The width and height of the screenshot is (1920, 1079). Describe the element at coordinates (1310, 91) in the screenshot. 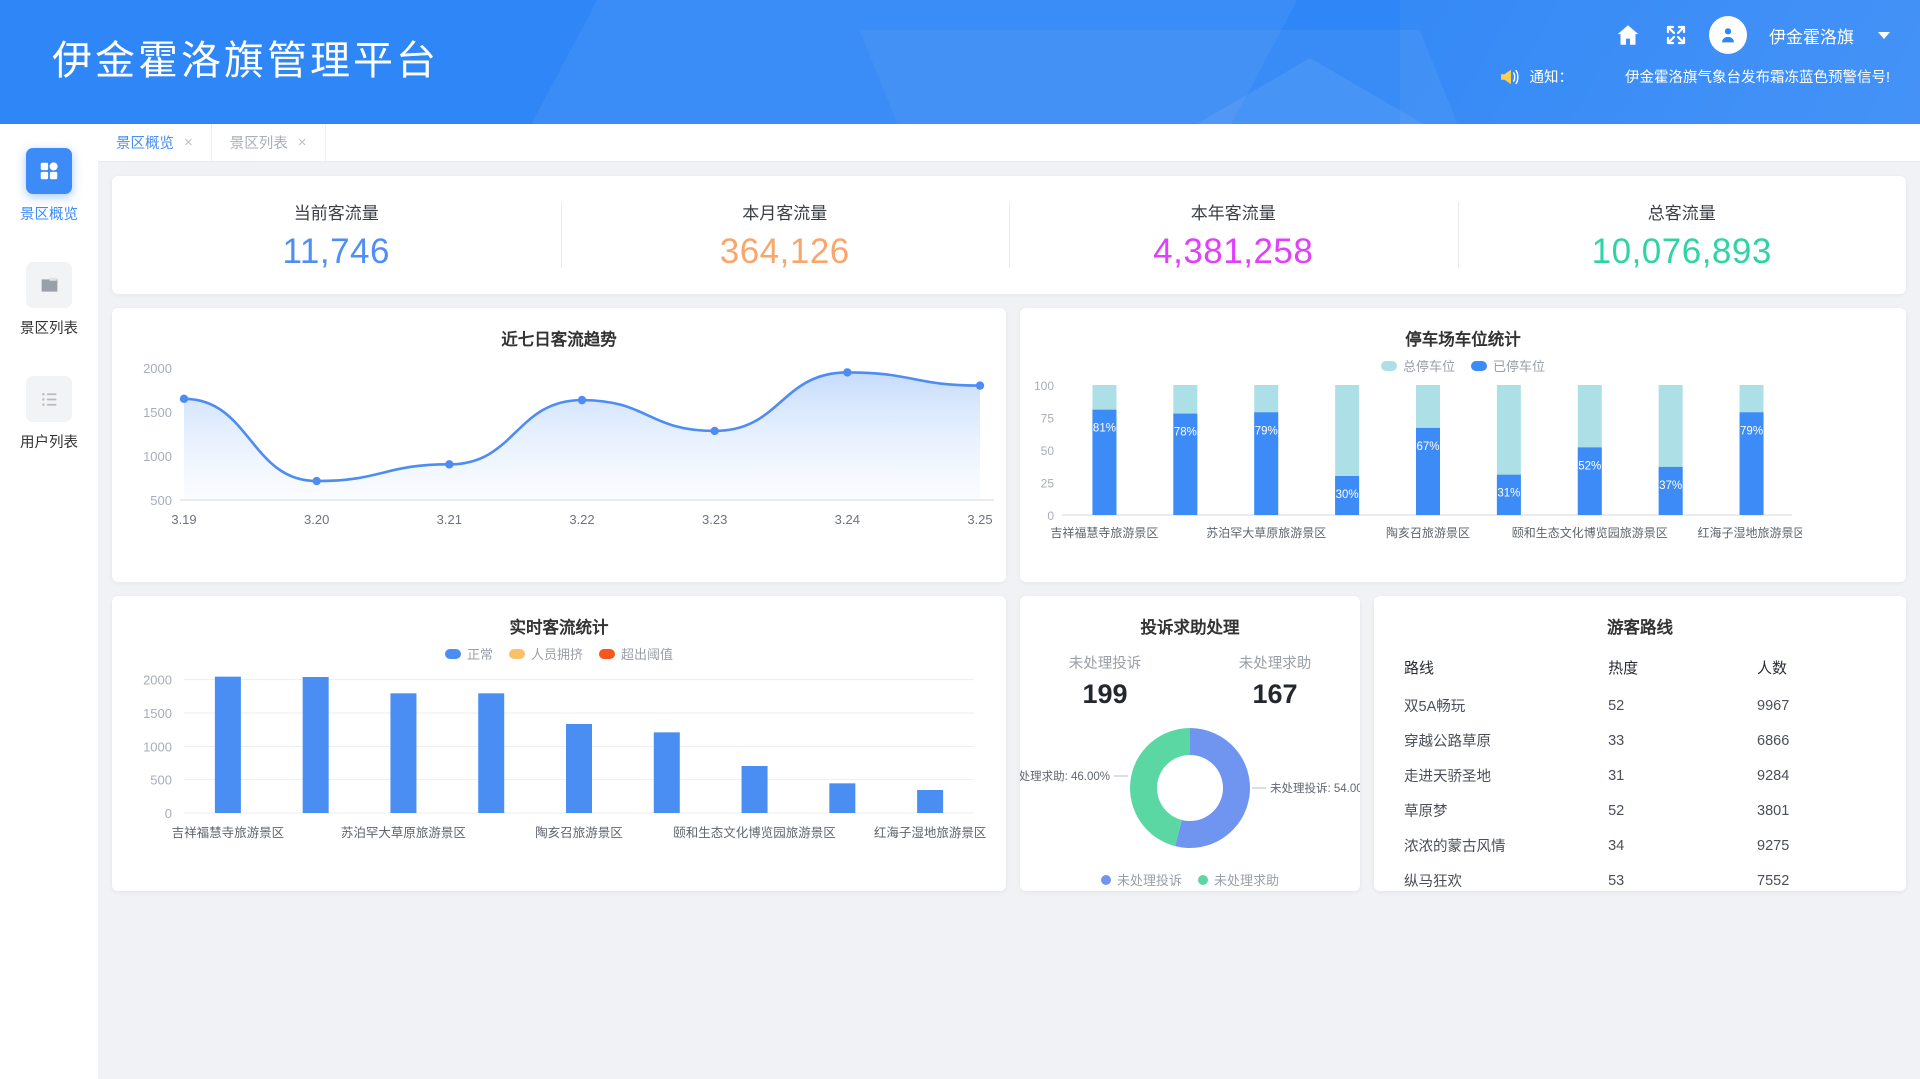

I see `header-decor-triangle` at that location.